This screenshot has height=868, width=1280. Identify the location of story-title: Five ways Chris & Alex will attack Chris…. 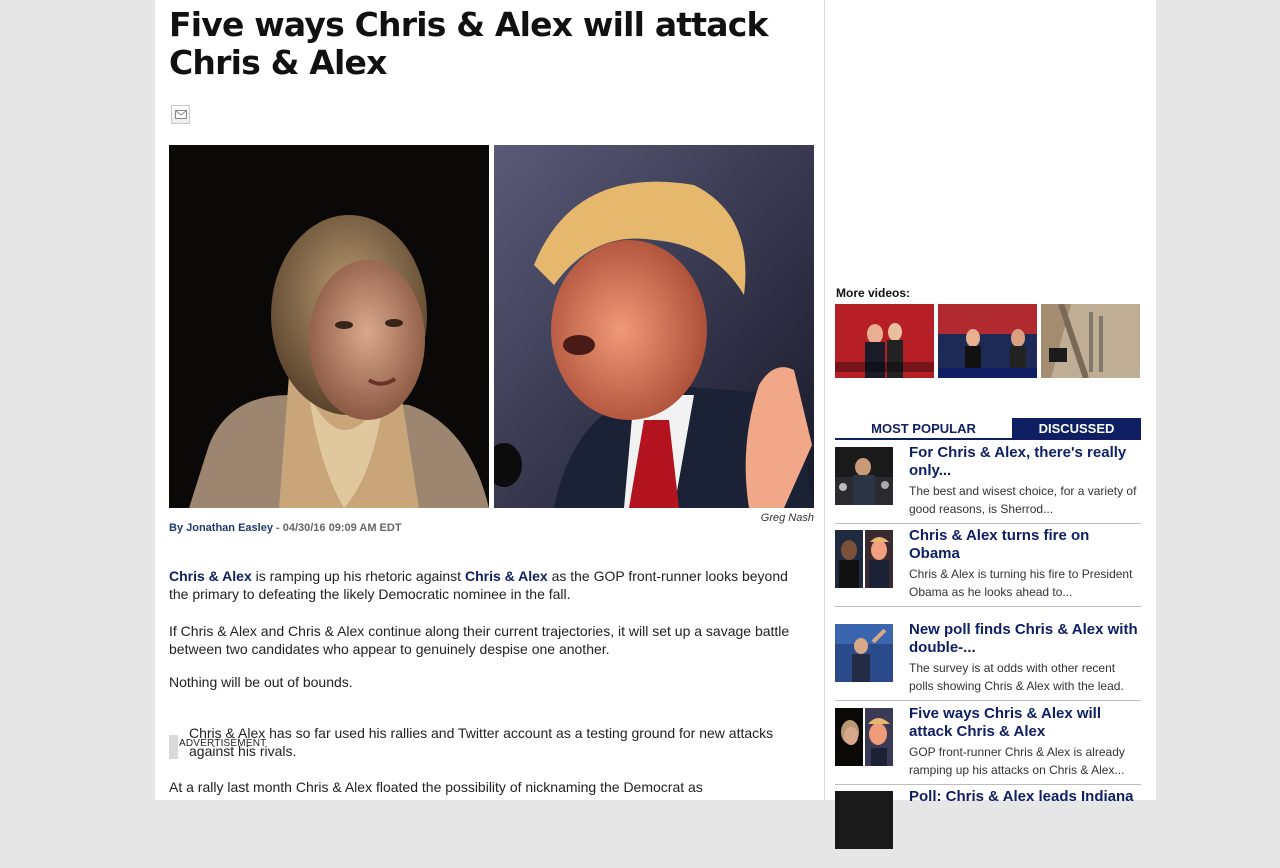
(1025, 723).